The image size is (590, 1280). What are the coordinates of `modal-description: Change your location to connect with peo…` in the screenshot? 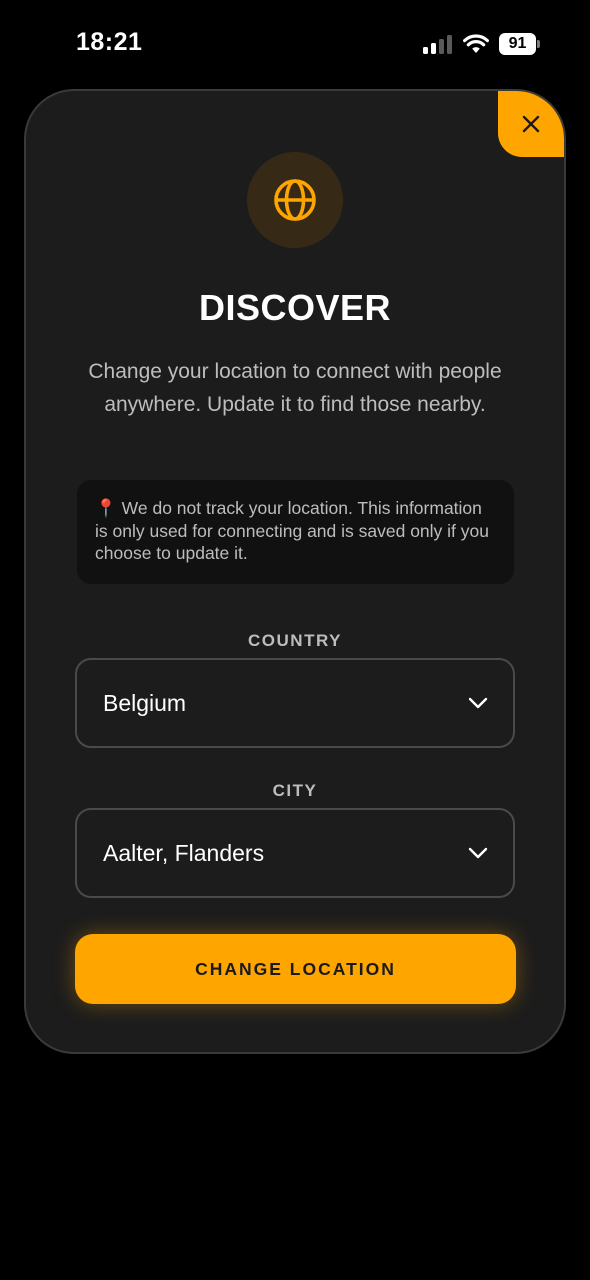 It's located at (295, 388).